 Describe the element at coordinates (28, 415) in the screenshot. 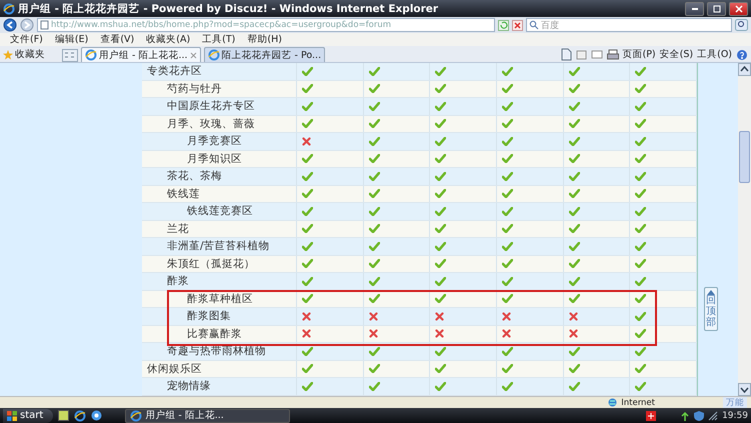

I see `start-button: start` at that location.